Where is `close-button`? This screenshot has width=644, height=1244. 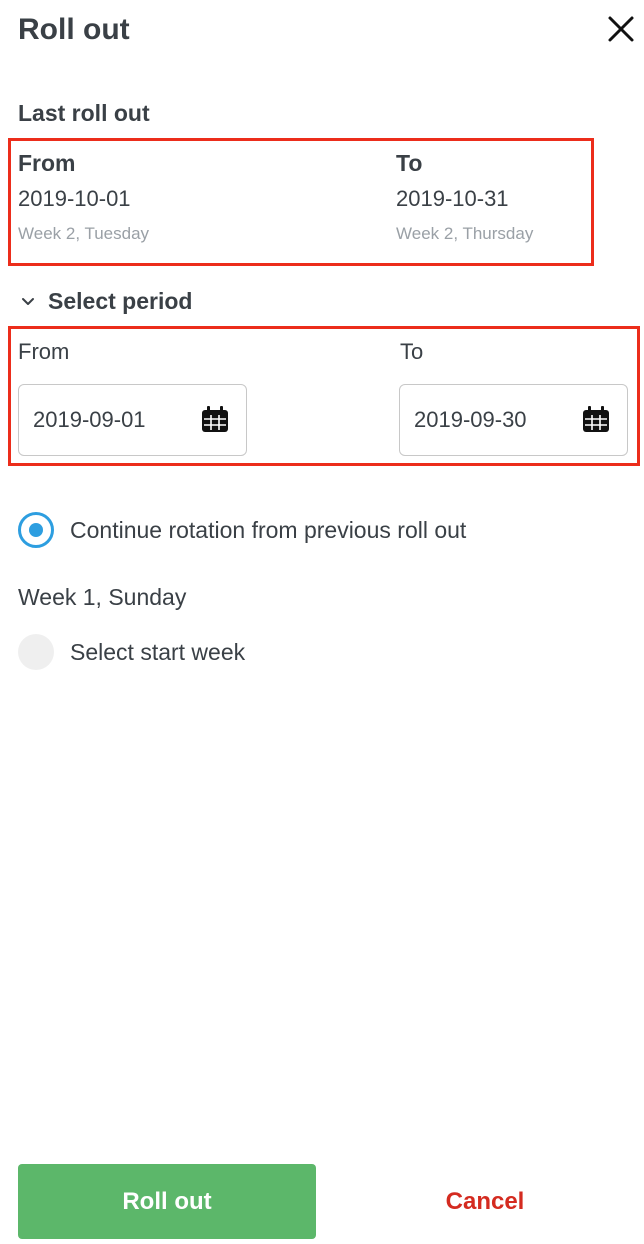 close-button is located at coordinates (621, 29).